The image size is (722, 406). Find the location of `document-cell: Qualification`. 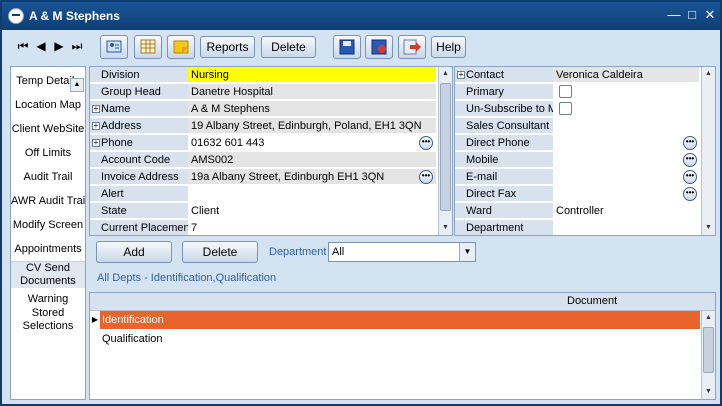

document-cell: Qualification is located at coordinates (400, 339).